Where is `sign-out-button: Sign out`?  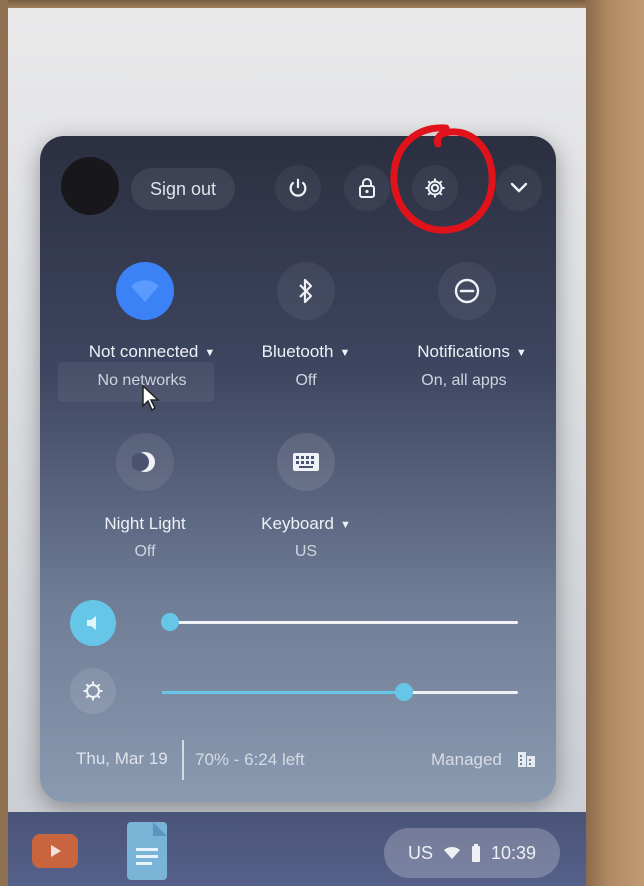 sign-out-button: Sign out is located at coordinates (183, 189).